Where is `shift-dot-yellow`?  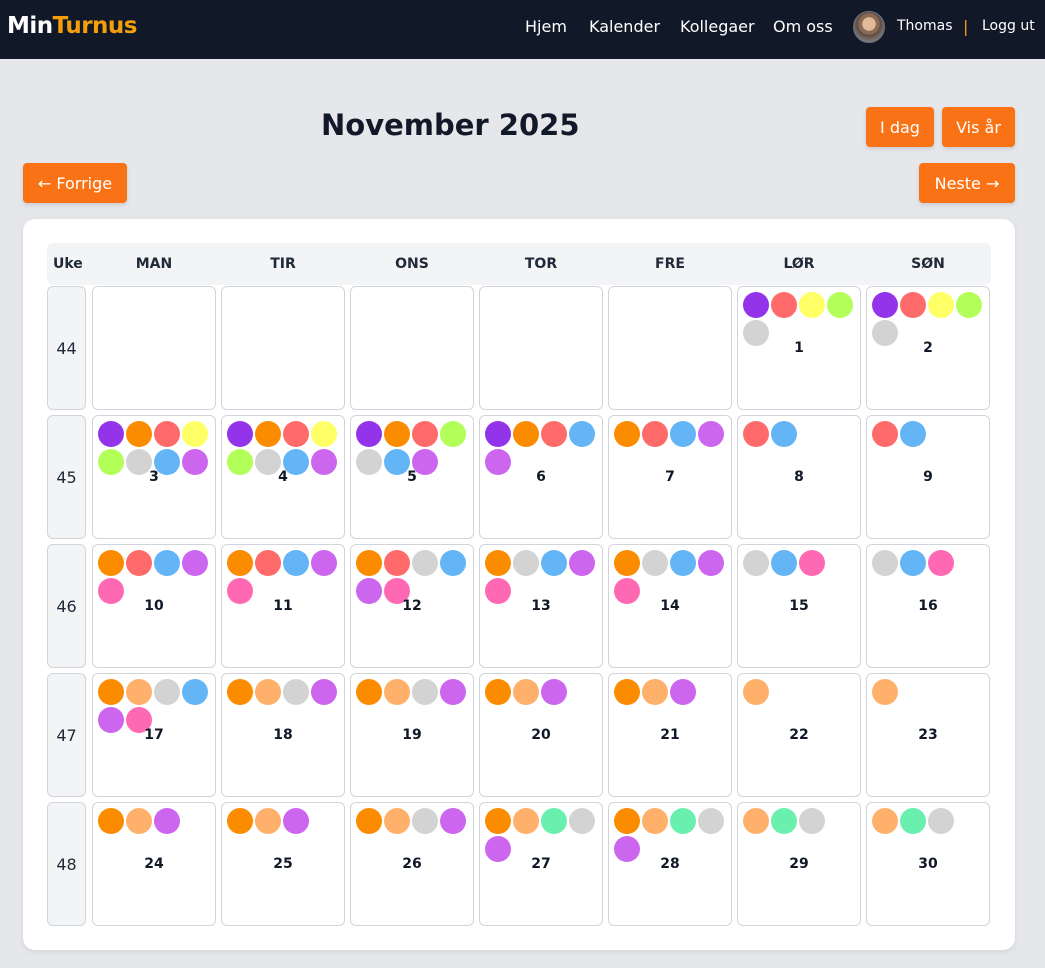 shift-dot-yellow is located at coordinates (941, 305).